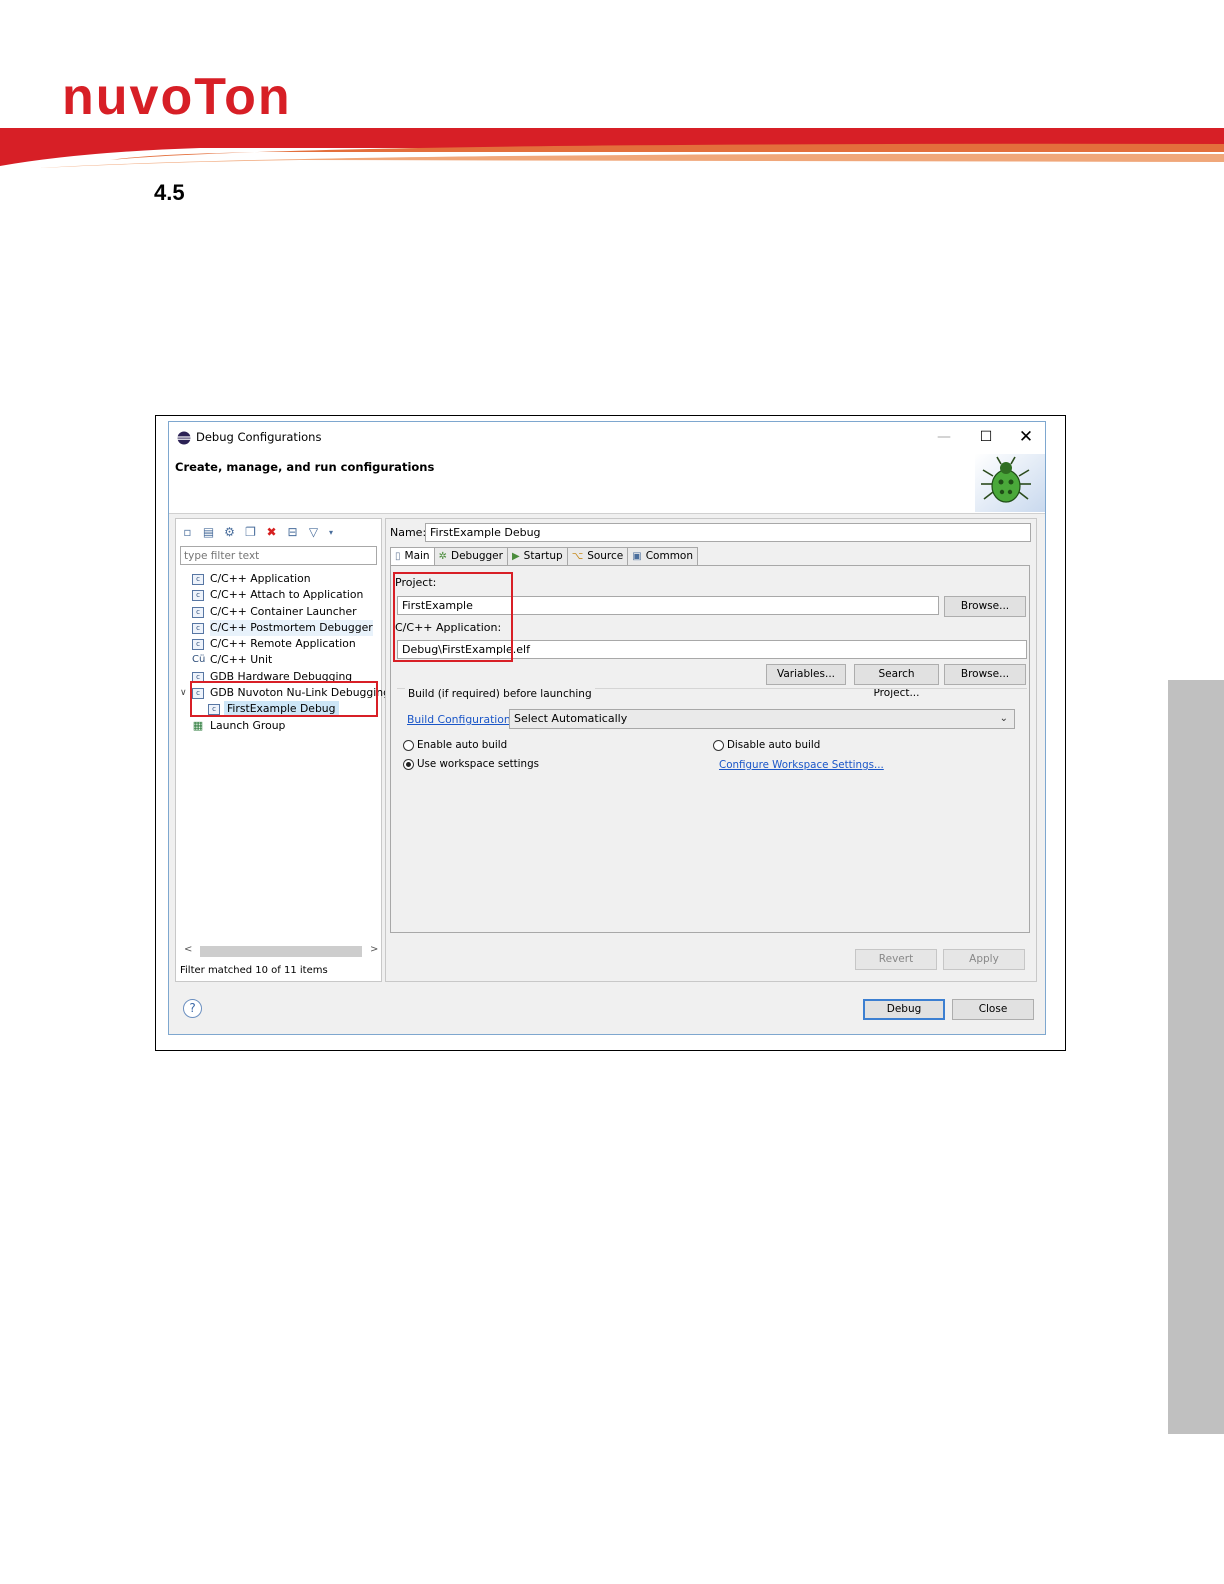  I want to click on export-icon: ⚙, so click(229, 532).